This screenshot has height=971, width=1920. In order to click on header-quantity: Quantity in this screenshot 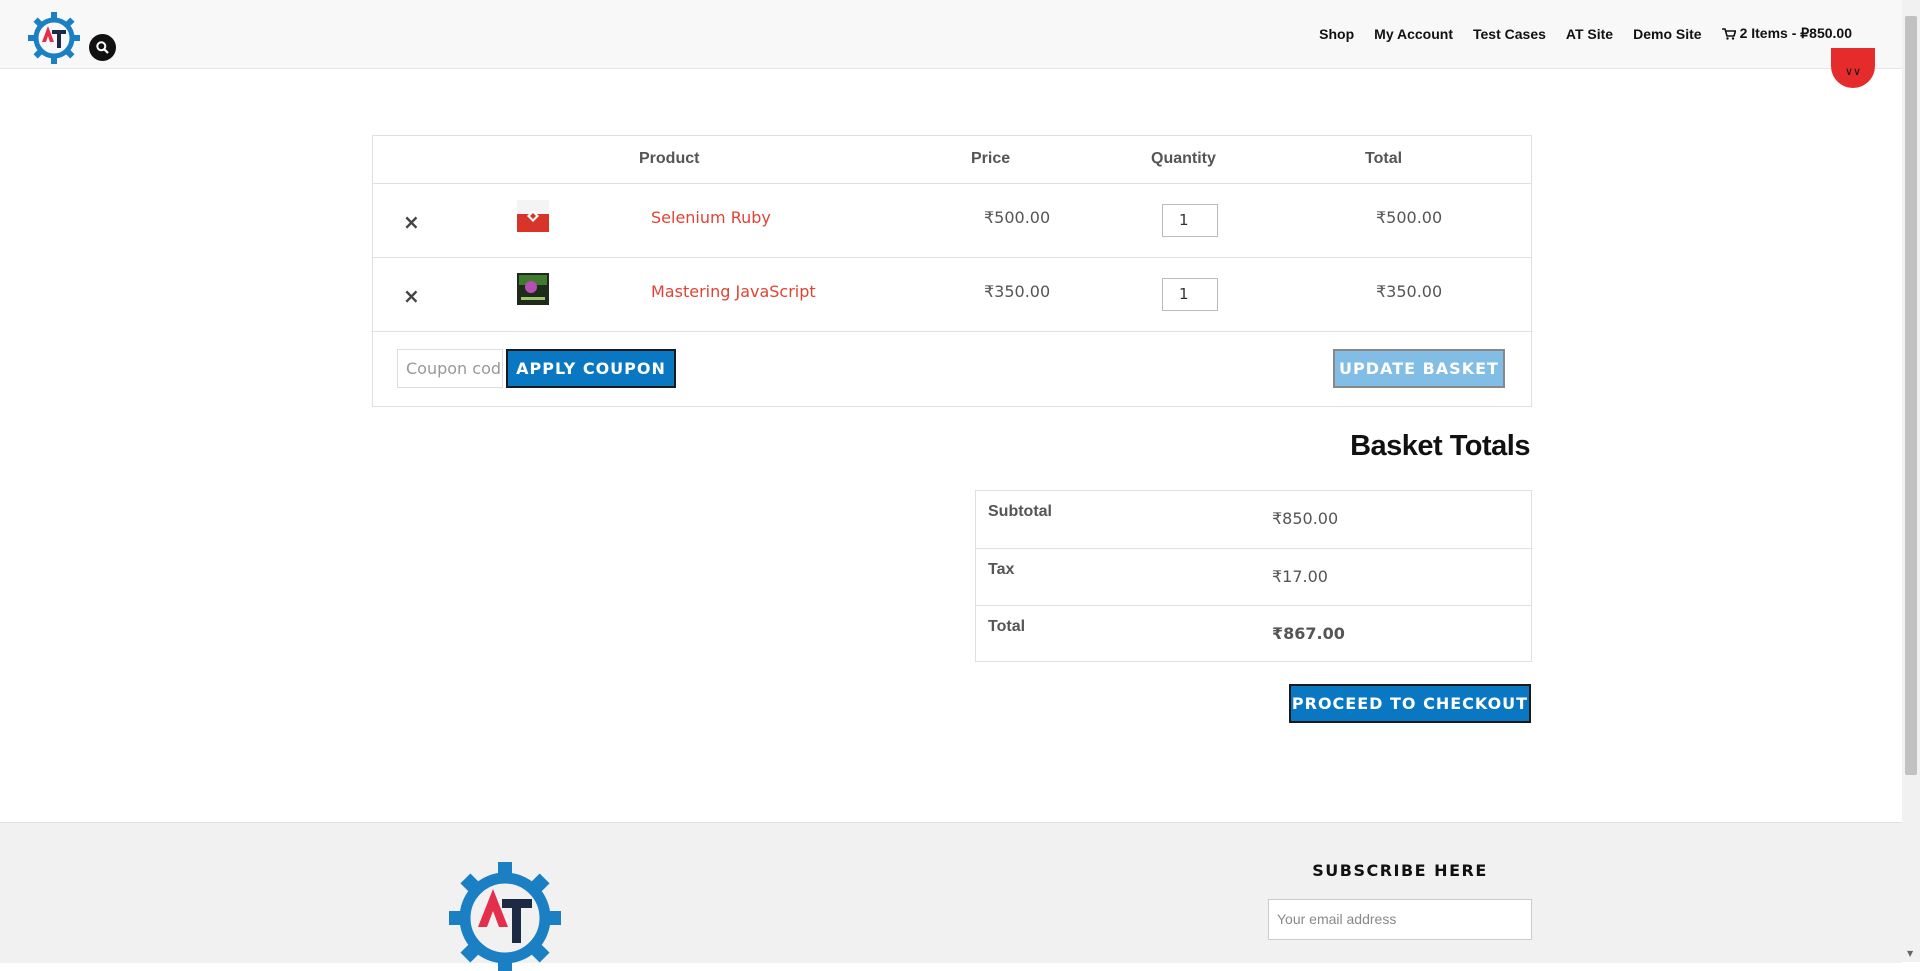, I will do `click(1183, 158)`.